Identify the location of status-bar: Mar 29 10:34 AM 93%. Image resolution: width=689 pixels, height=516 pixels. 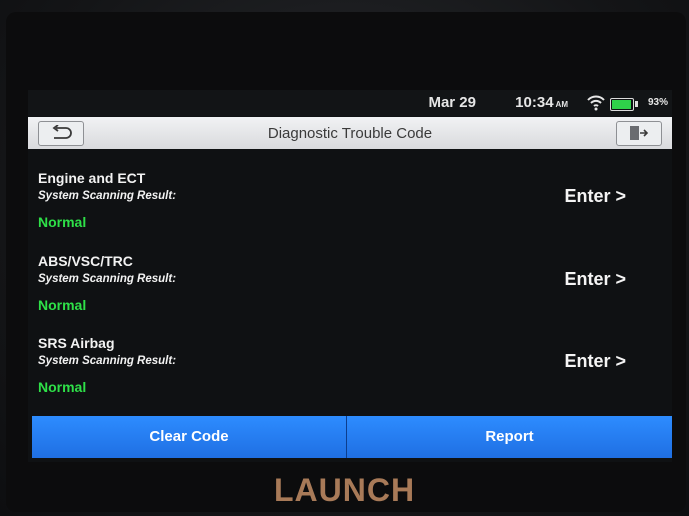
(350, 103).